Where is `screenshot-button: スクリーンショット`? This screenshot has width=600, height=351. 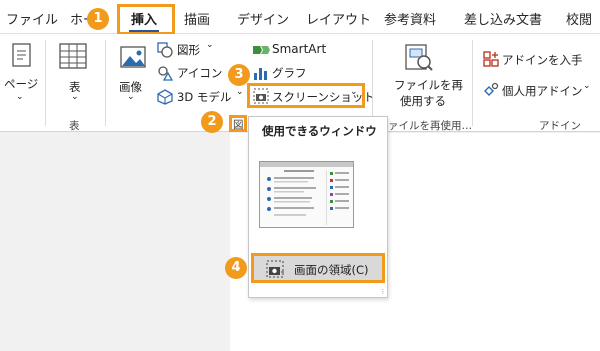 screenshot-button: スクリーンショット is located at coordinates (323, 97).